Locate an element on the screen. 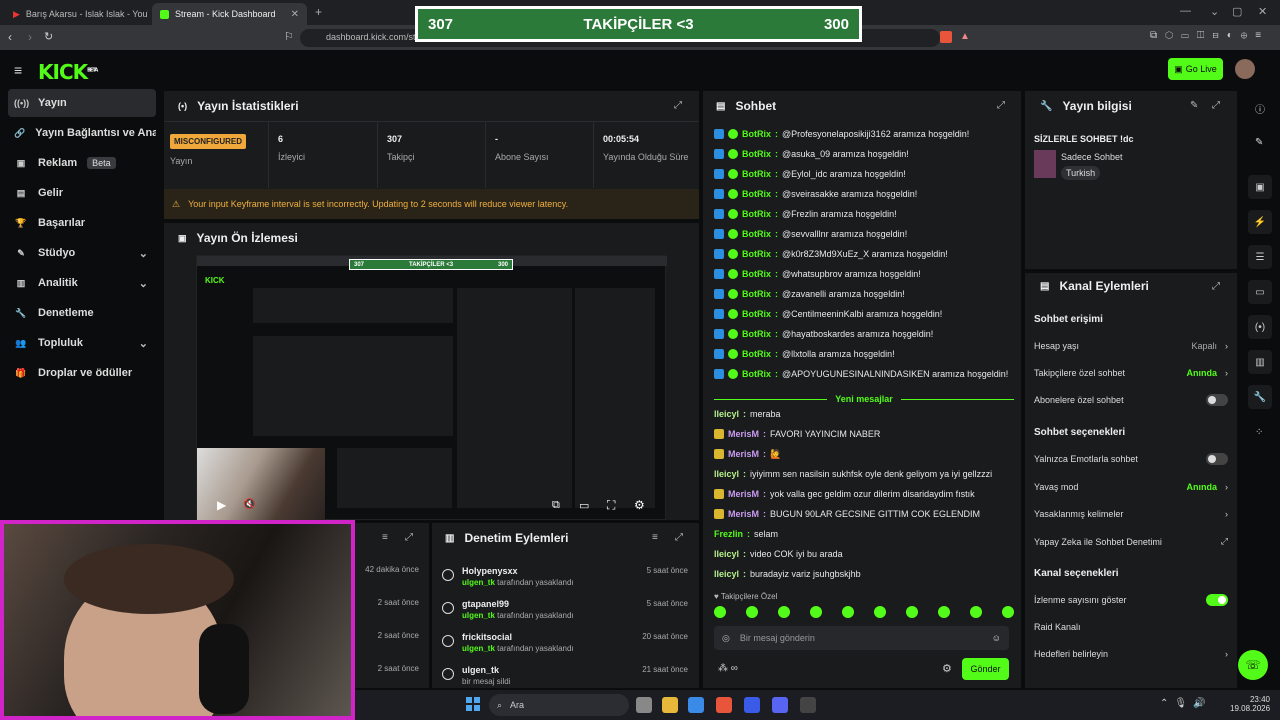  system-tray-icons: ⌃🎙🔊 is located at coordinates (1186, 703).